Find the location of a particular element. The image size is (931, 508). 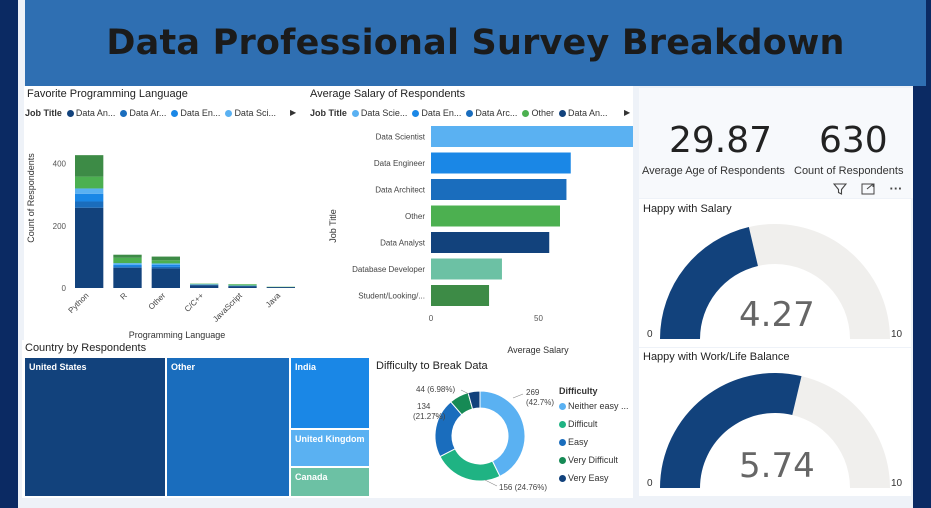

data-label: 44 (6.98%) is located at coordinates (435, 389).